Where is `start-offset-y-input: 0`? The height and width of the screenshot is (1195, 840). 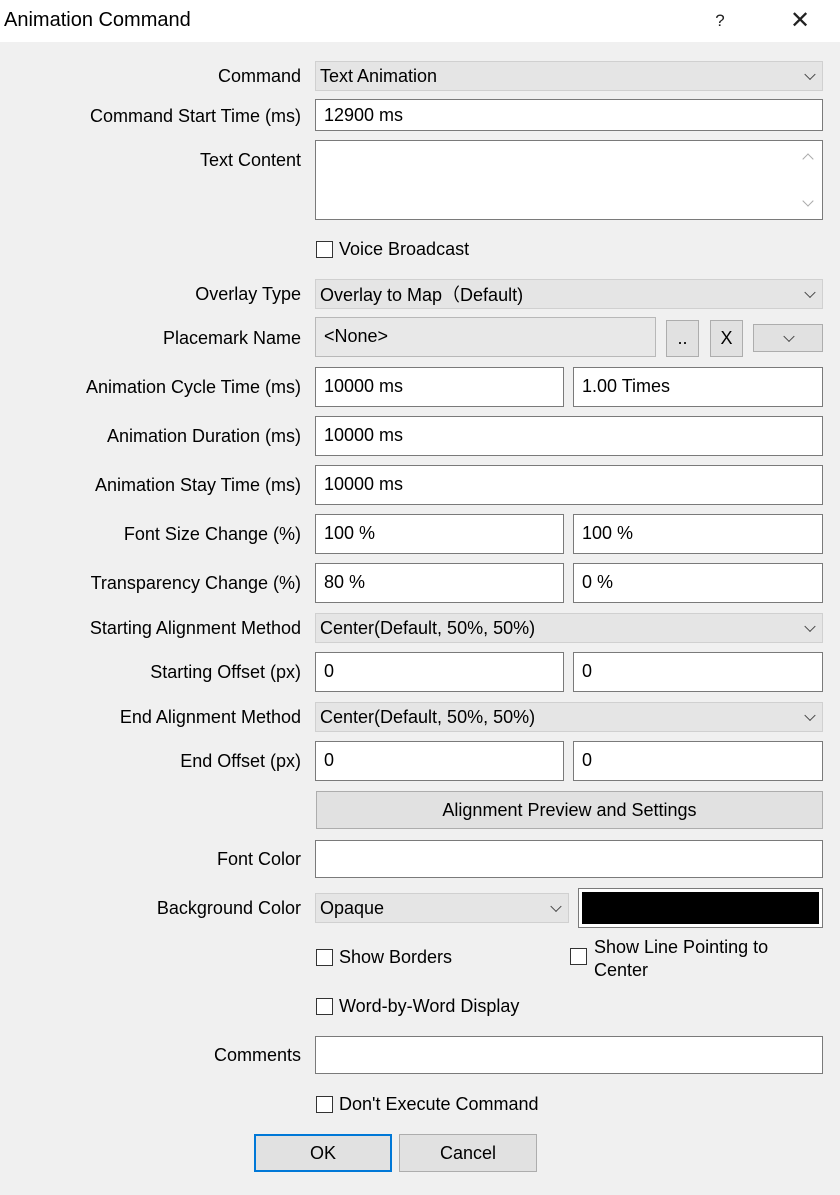 start-offset-y-input: 0 is located at coordinates (698, 672).